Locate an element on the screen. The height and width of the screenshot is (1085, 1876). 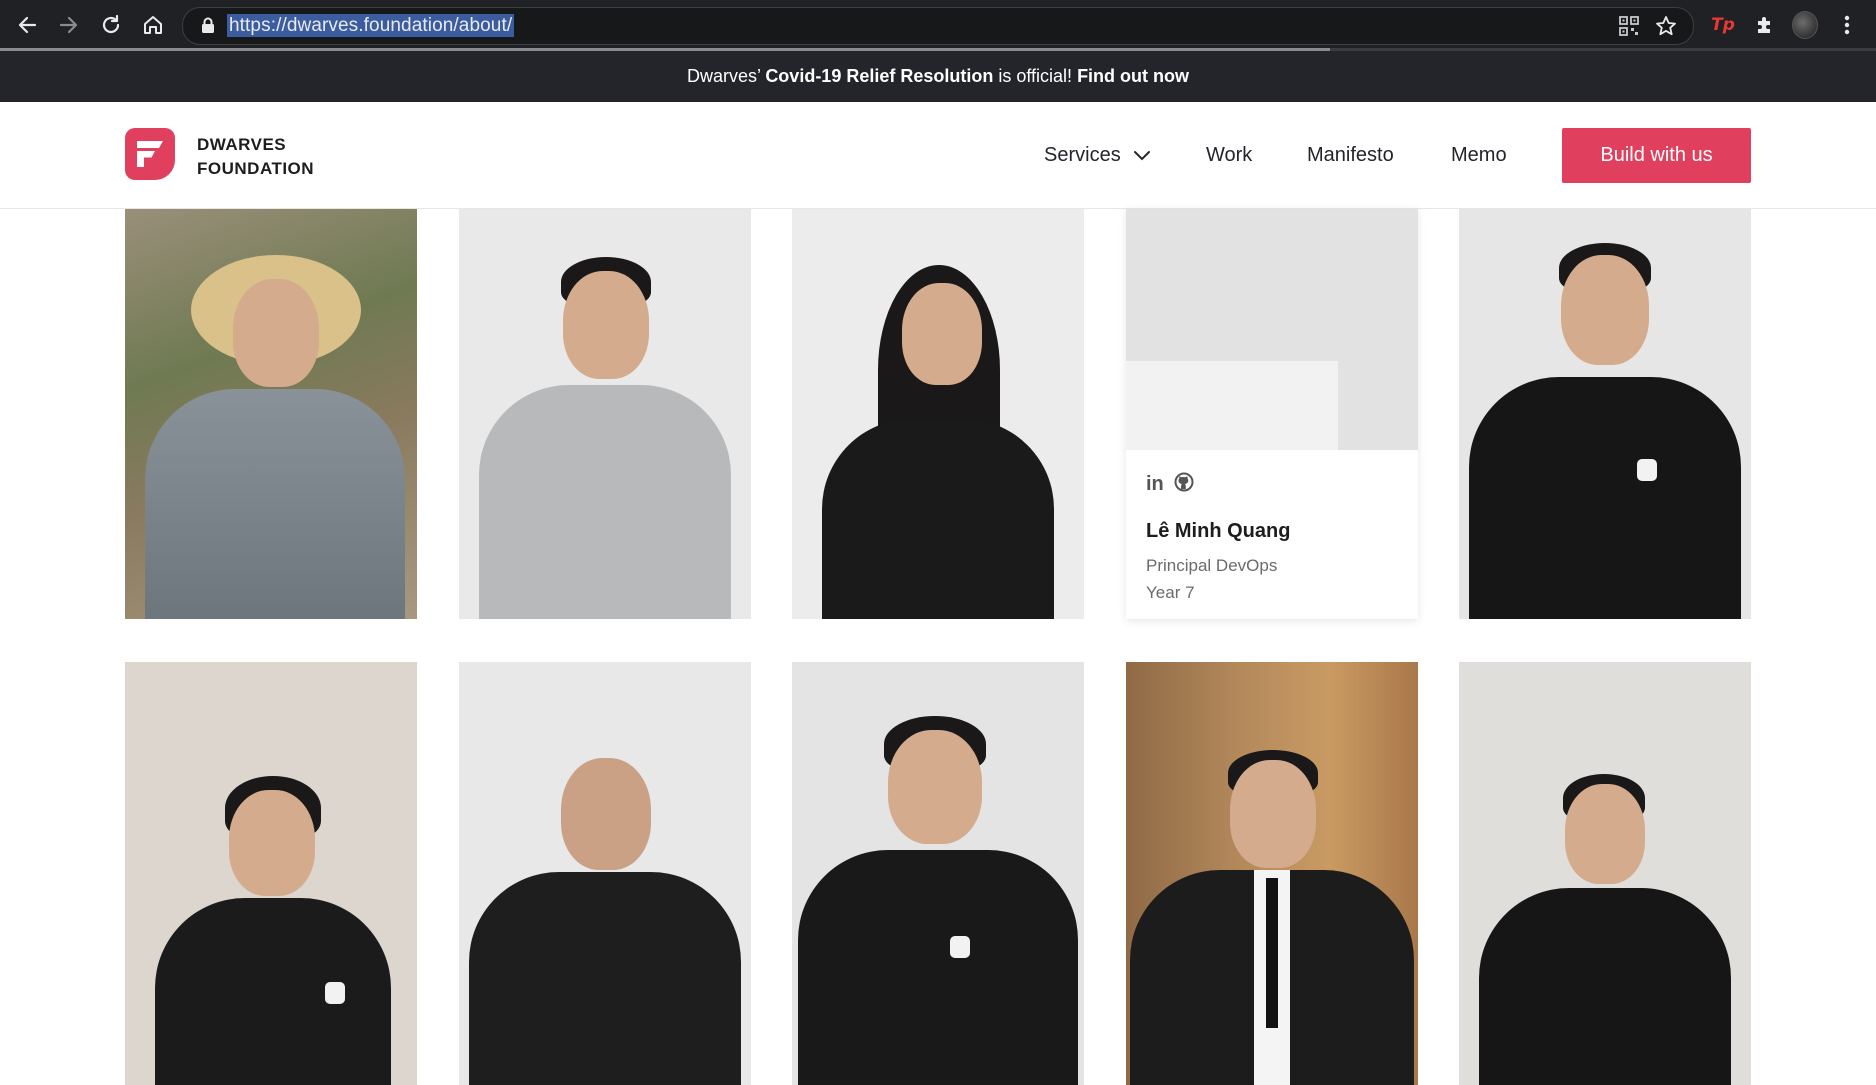
back-arrow-icon is located at coordinates (27, 25).